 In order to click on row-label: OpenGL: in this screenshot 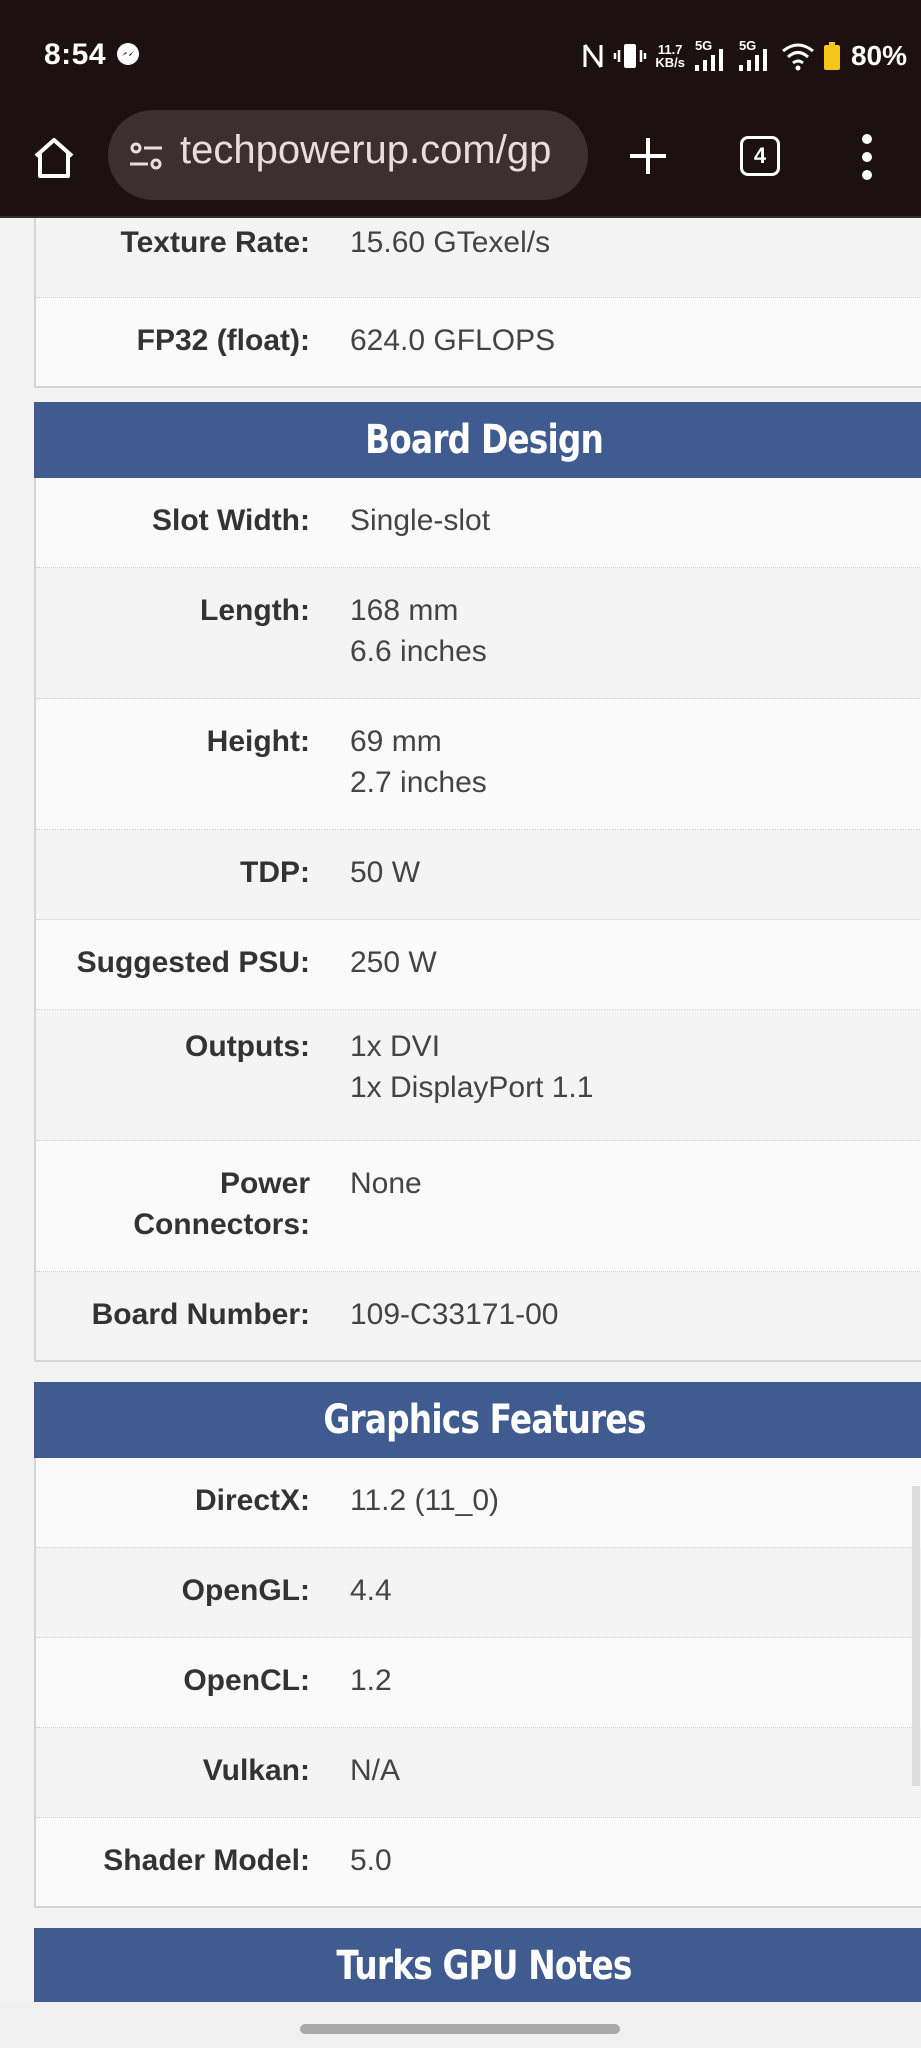, I will do `click(245, 1590)`.